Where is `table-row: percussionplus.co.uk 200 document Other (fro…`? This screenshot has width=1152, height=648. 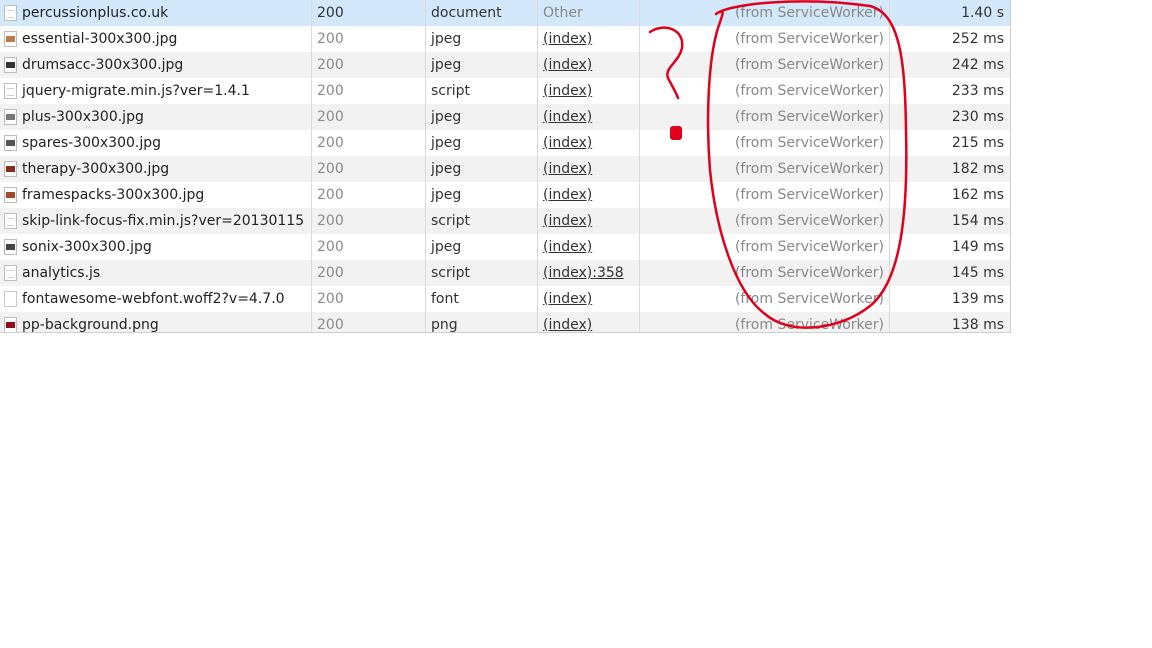
table-row: percussionplus.co.uk 200 document Other (fro… is located at coordinates (505, 13).